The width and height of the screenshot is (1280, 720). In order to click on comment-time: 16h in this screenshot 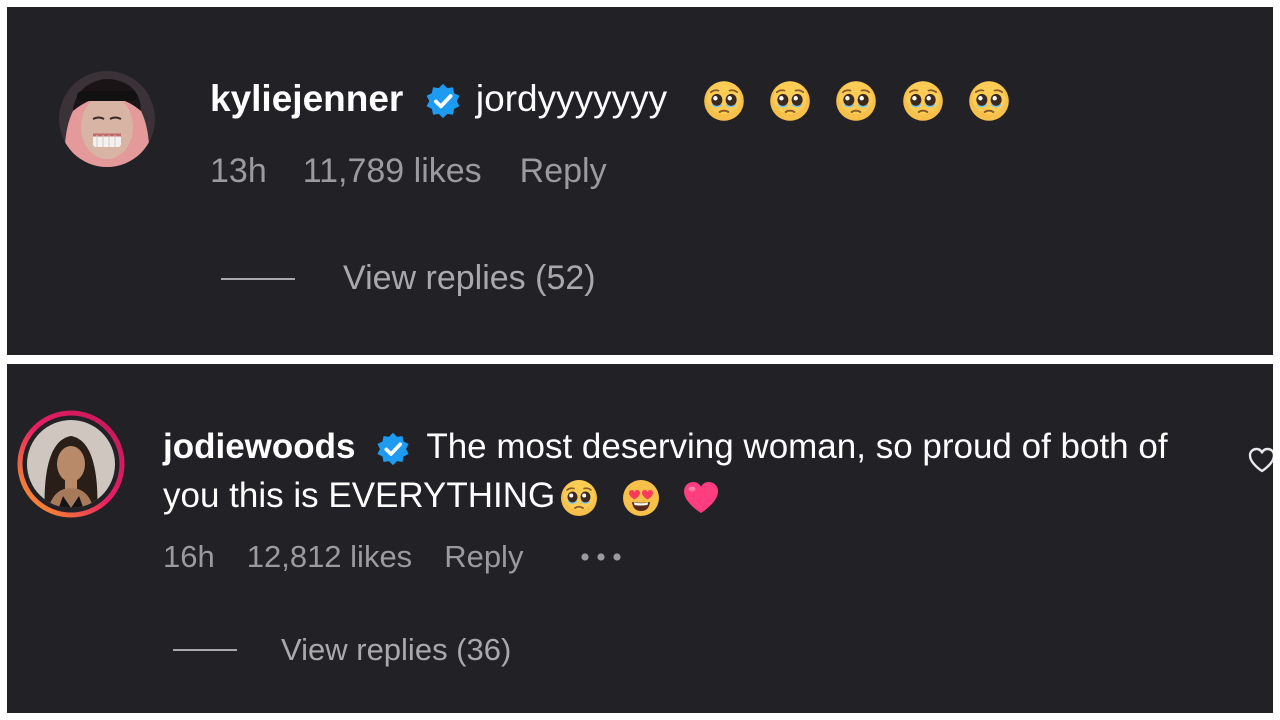, I will do `click(189, 556)`.